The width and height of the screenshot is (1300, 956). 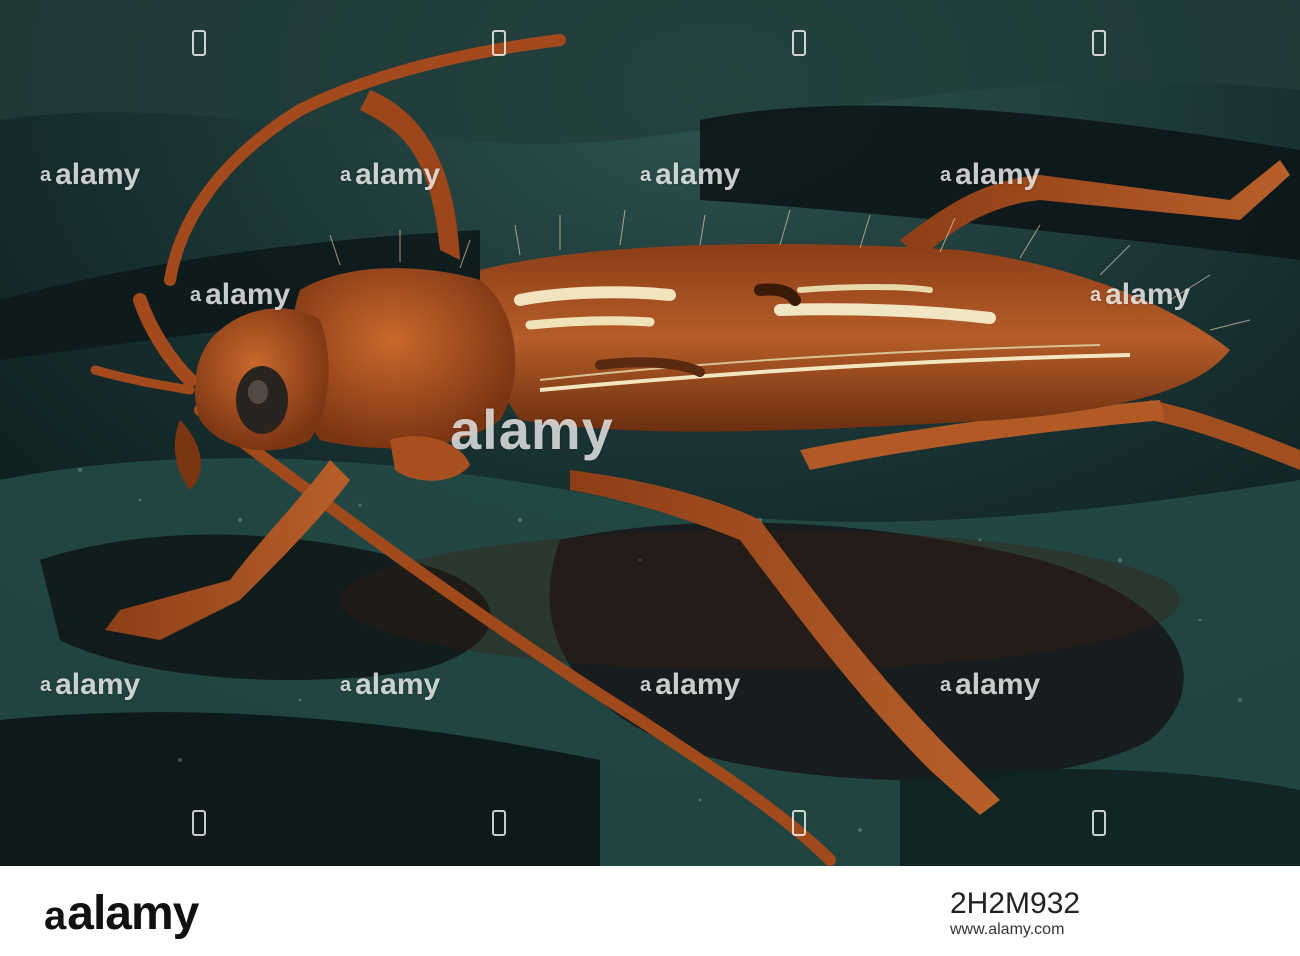 I want to click on footer-bar: aalamy 2H2M932 www.alamy.com, so click(x=650, y=911).